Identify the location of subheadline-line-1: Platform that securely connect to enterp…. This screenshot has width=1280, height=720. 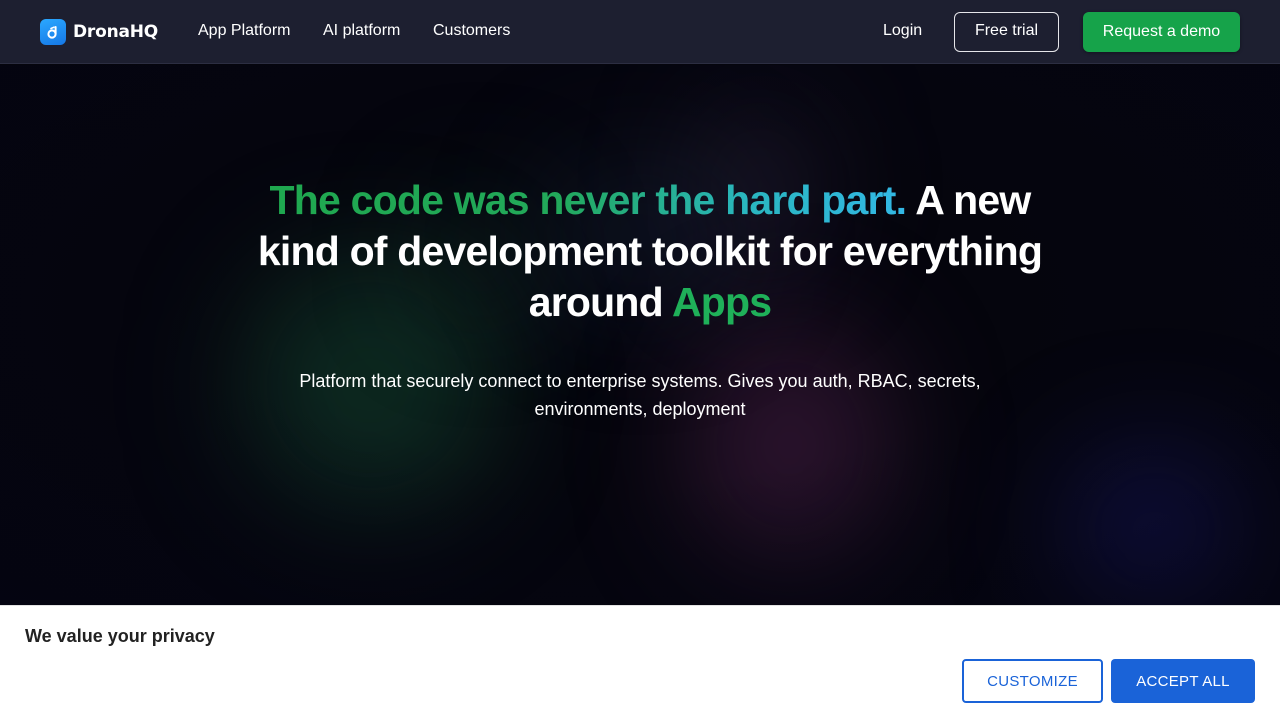
(640, 381).